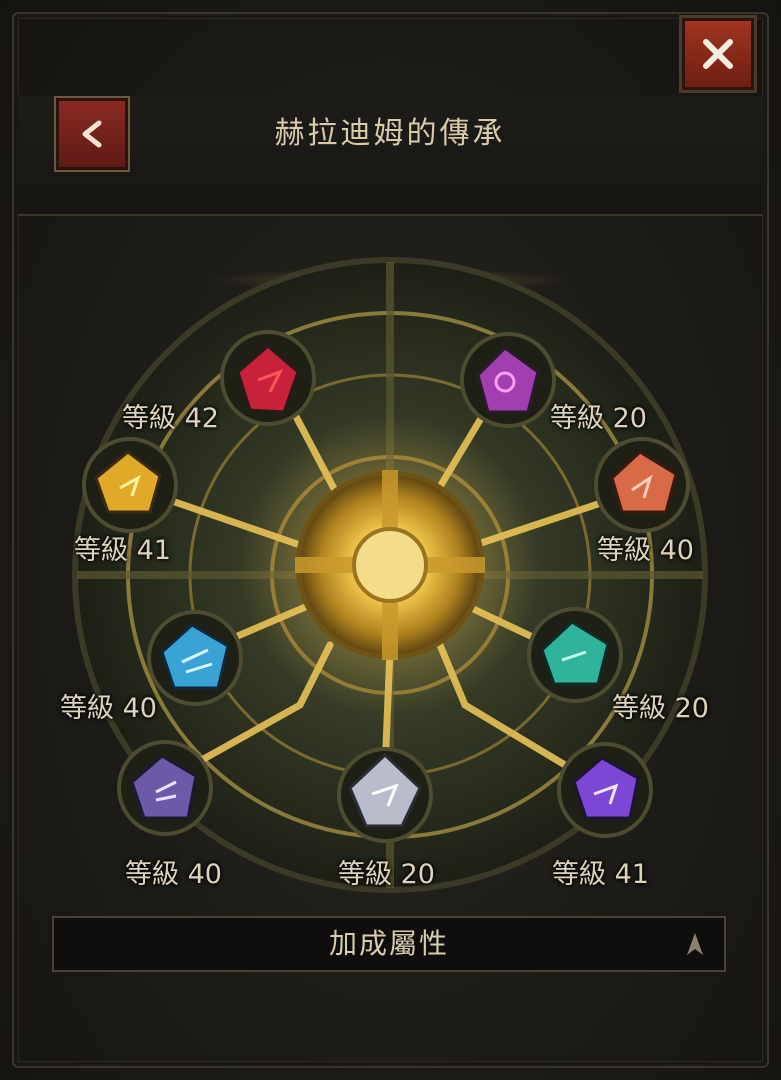 This screenshot has width=781, height=1080. I want to click on arrow-up-icon, so click(695, 944).